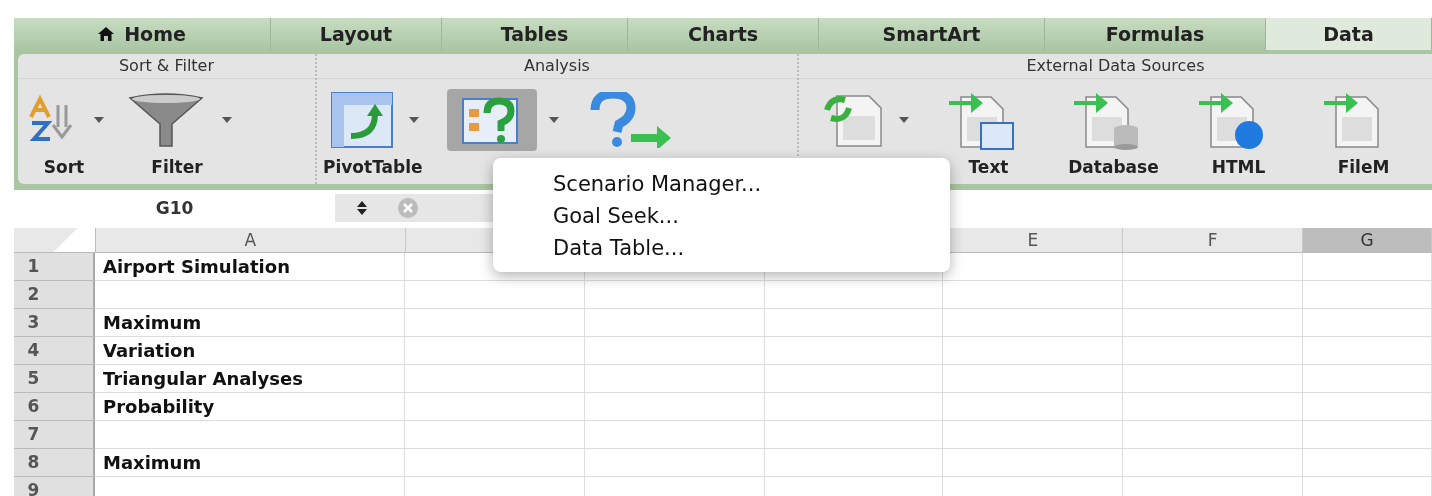 This screenshot has height=496, width=1432. What do you see at coordinates (166, 66) in the screenshot?
I see `group-title: Sort & Filter` at bounding box center [166, 66].